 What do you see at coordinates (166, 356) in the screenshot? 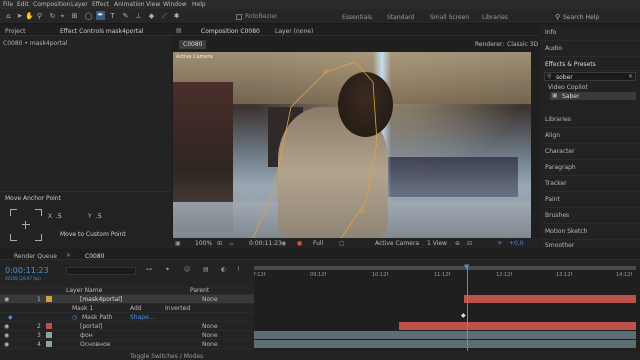
I see `toggle-switches-modes: Toggle Switches / Modes` at bounding box center [166, 356].